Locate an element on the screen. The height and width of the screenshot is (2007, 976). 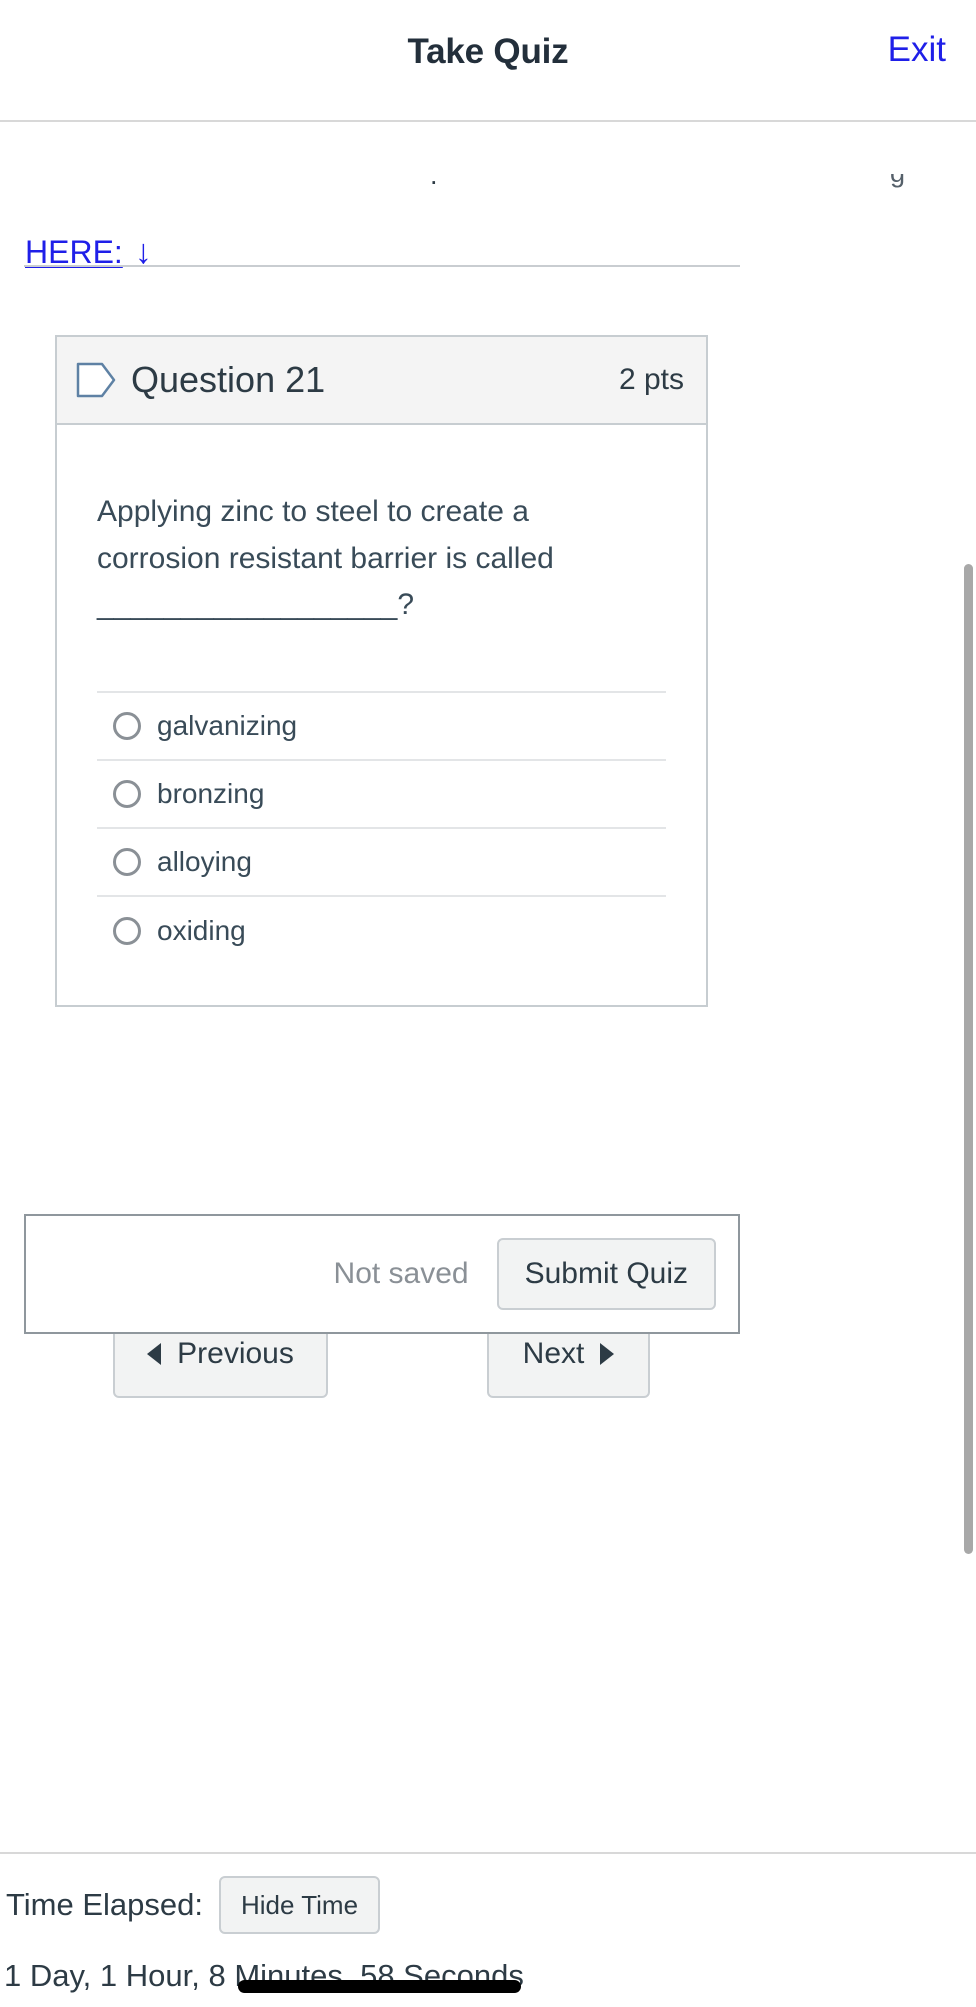
next-button-label: Next is located at coordinates (553, 1353).